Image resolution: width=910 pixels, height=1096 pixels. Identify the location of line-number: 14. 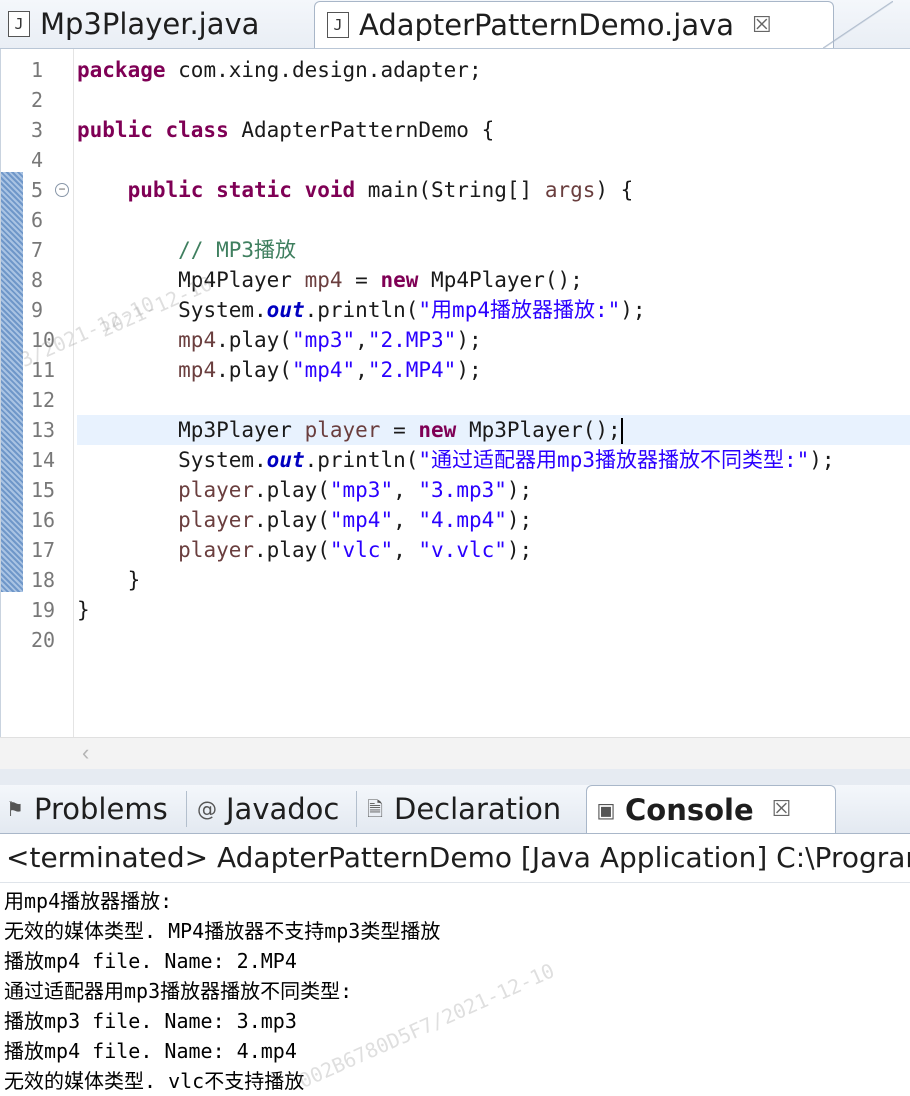
(43, 460).